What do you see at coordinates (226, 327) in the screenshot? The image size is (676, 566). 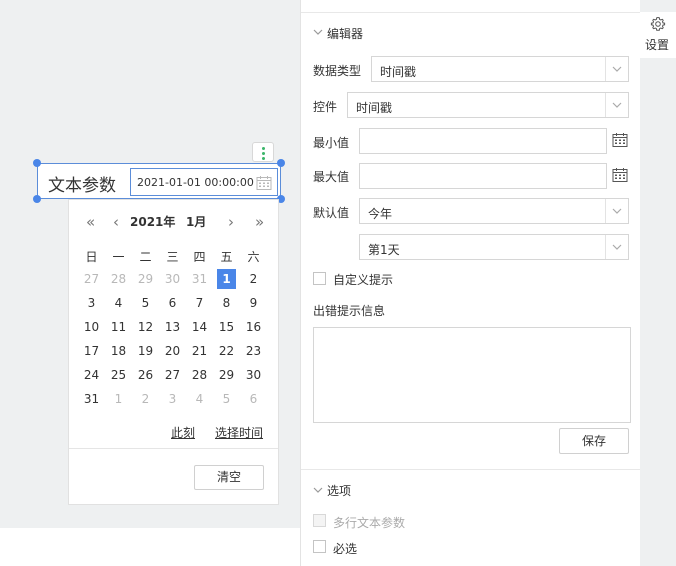 I see `calendar-day: 15` at bounding box center [226, 327].